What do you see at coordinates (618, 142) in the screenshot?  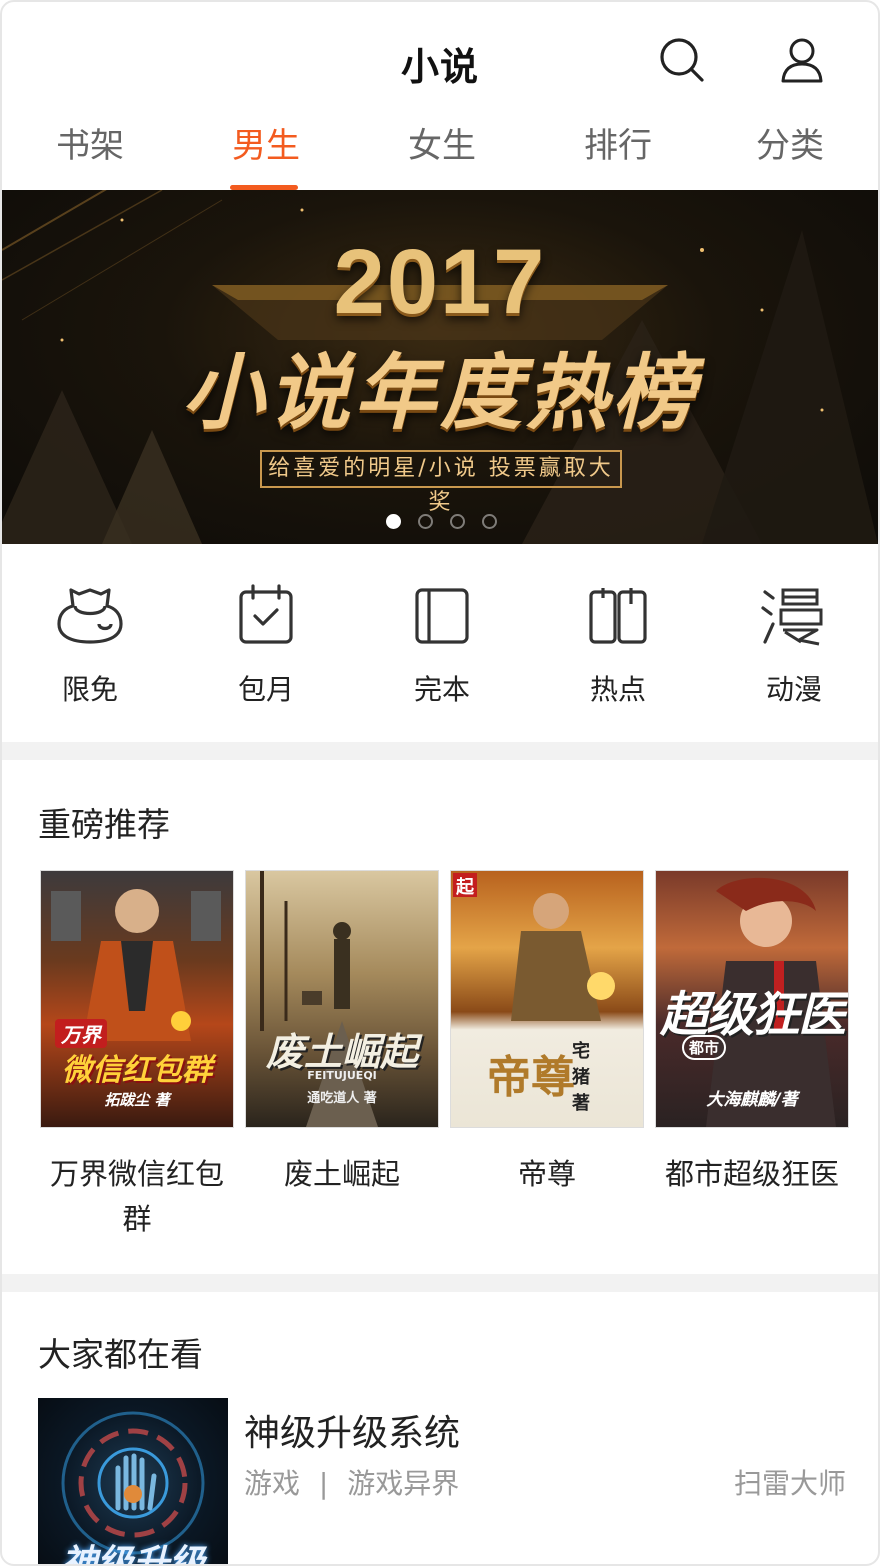 I see `tab-ranking: 排行` at bounding box center [618, 142].